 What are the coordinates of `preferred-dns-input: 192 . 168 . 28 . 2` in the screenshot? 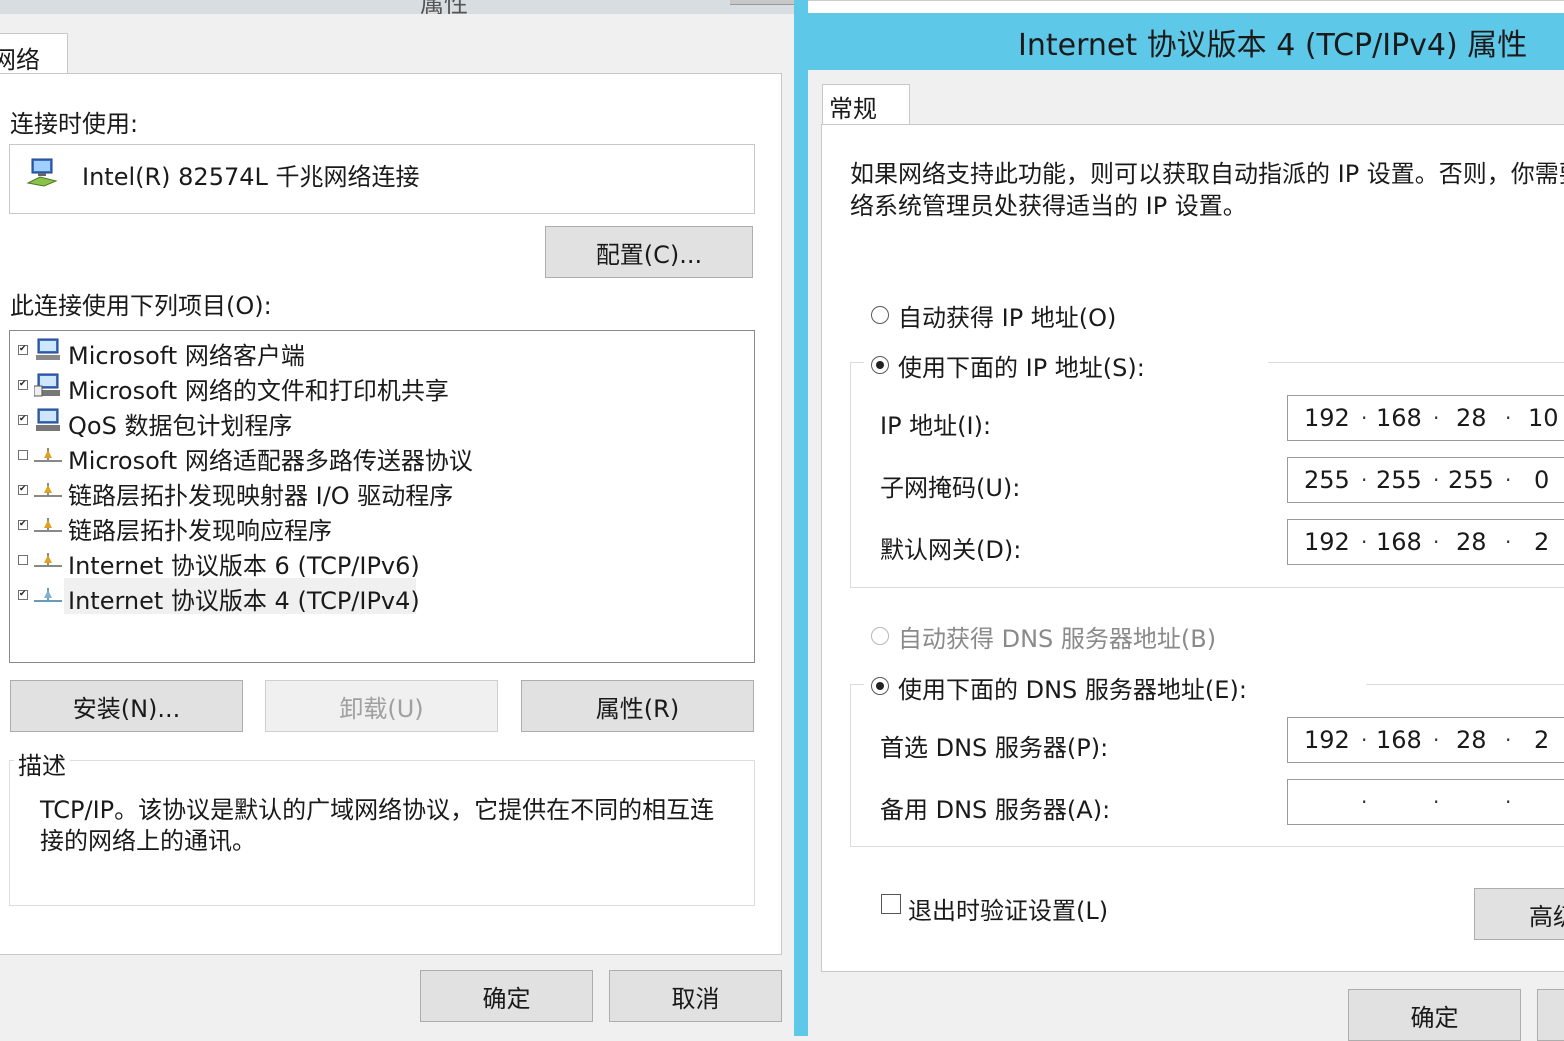 It's located at (1425, 740).